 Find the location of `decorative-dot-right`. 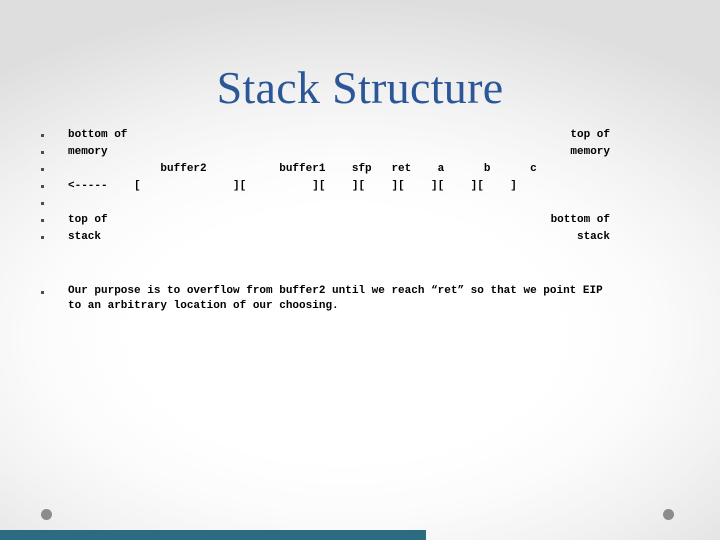

decorative-dot-right is located at coordinates (668, 514).